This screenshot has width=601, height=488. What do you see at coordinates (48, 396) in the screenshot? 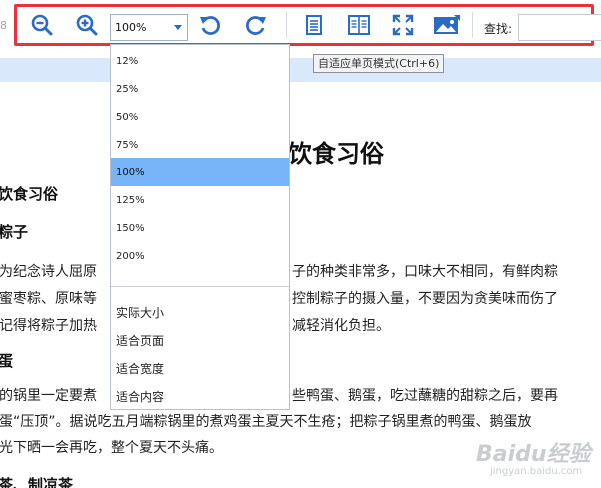
I see `paragraph-line: 的锅里一定要煮` at bounding box center [48, 396].